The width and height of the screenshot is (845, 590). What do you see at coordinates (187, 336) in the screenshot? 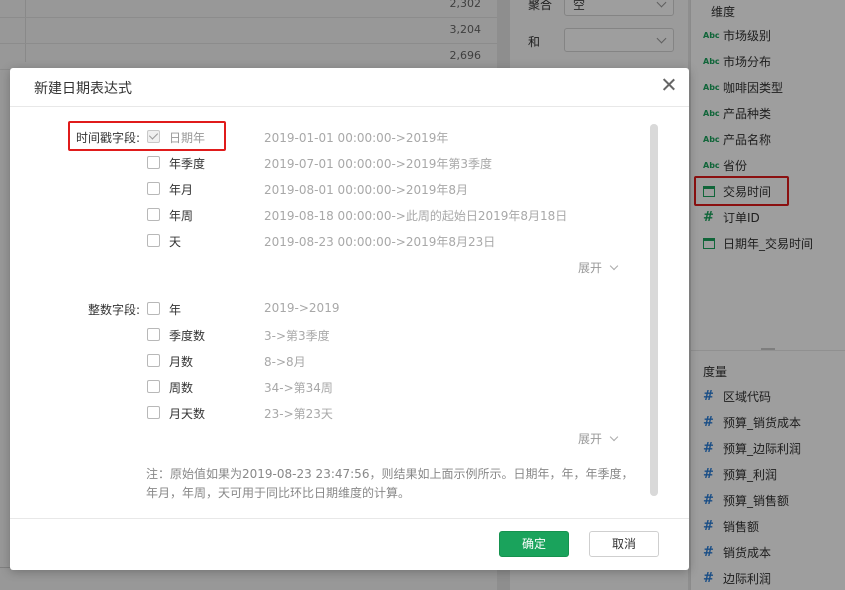
I see `option-label: 季度数` at bounding box center [187, 336].